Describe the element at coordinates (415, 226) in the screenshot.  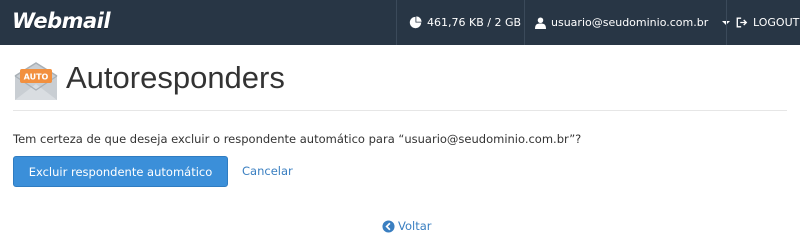
I see `back-label: Voltar` at that location.